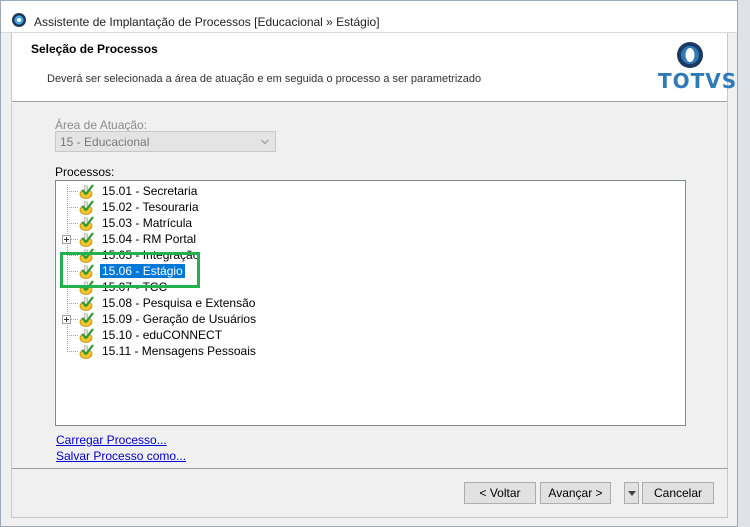  Describe the element at coordinates (19, 20) in the screenshot. I see `totvs-app-icon` at that location.